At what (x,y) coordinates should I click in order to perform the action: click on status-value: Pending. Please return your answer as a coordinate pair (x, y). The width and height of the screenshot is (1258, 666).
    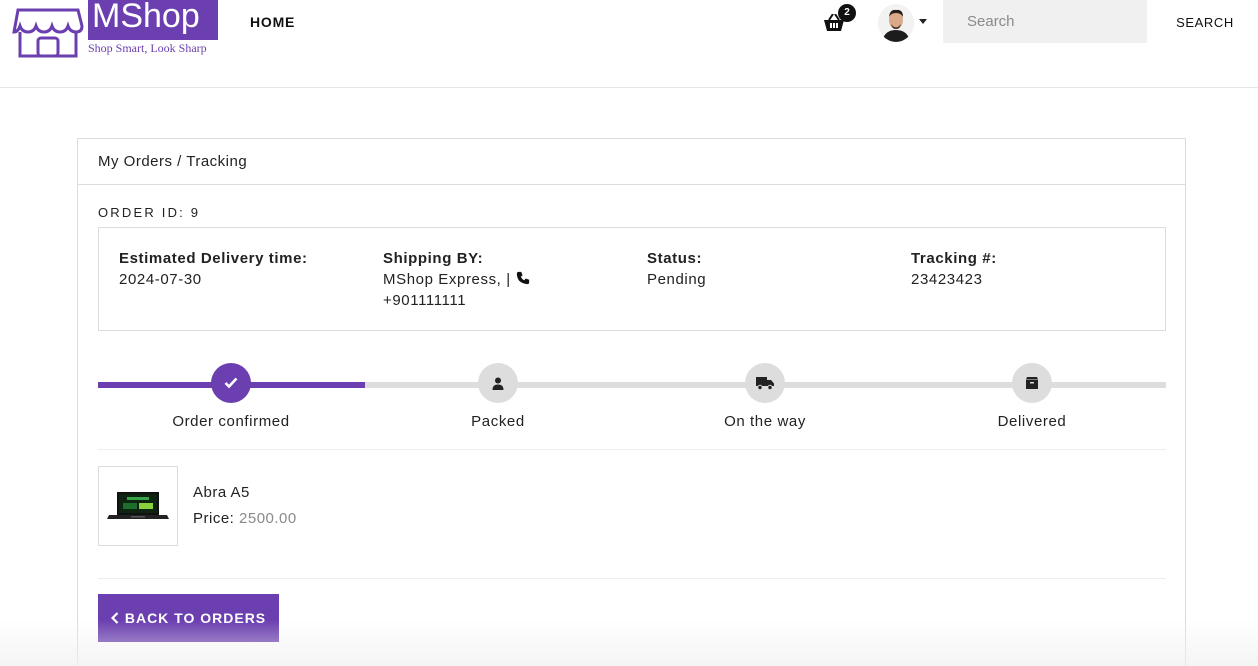
    Looking at the image, I should click on (677, 279).